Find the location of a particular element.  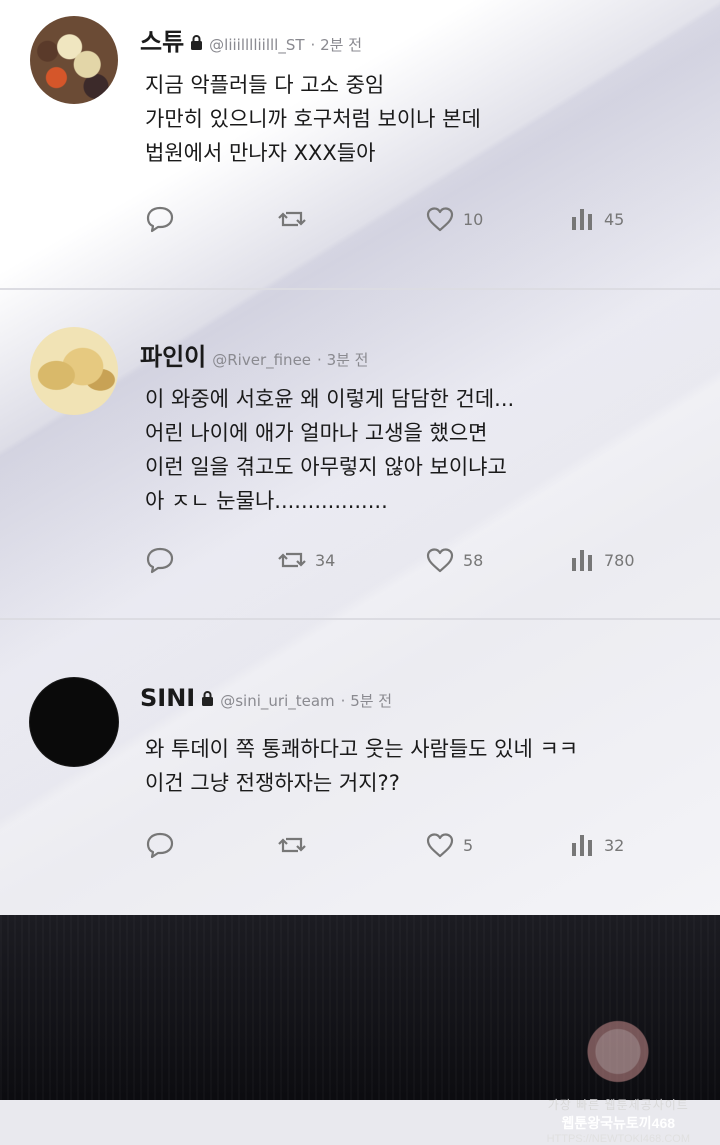

retweet-button: 34 is located at coordinates (306, 560).